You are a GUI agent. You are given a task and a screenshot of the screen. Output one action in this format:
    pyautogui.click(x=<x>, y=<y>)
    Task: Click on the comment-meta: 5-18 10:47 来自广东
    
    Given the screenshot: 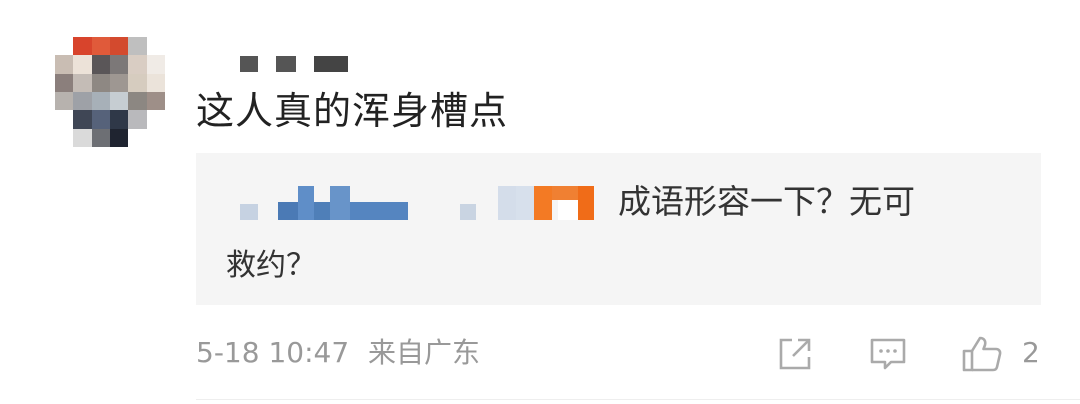 What is the action you would take?
    pyautogui.click(x=338, y=353)
    